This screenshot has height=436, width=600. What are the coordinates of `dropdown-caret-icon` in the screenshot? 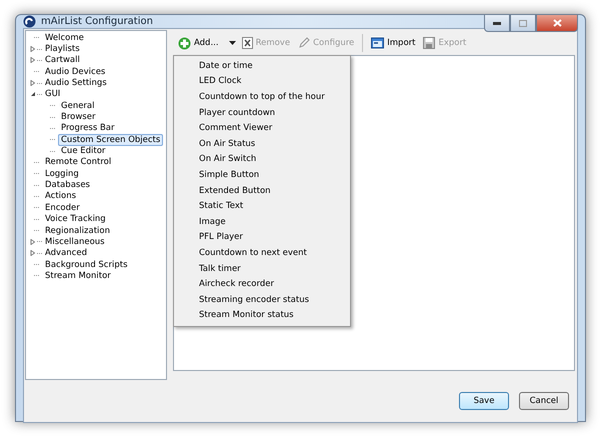 It's located at (232, 43).